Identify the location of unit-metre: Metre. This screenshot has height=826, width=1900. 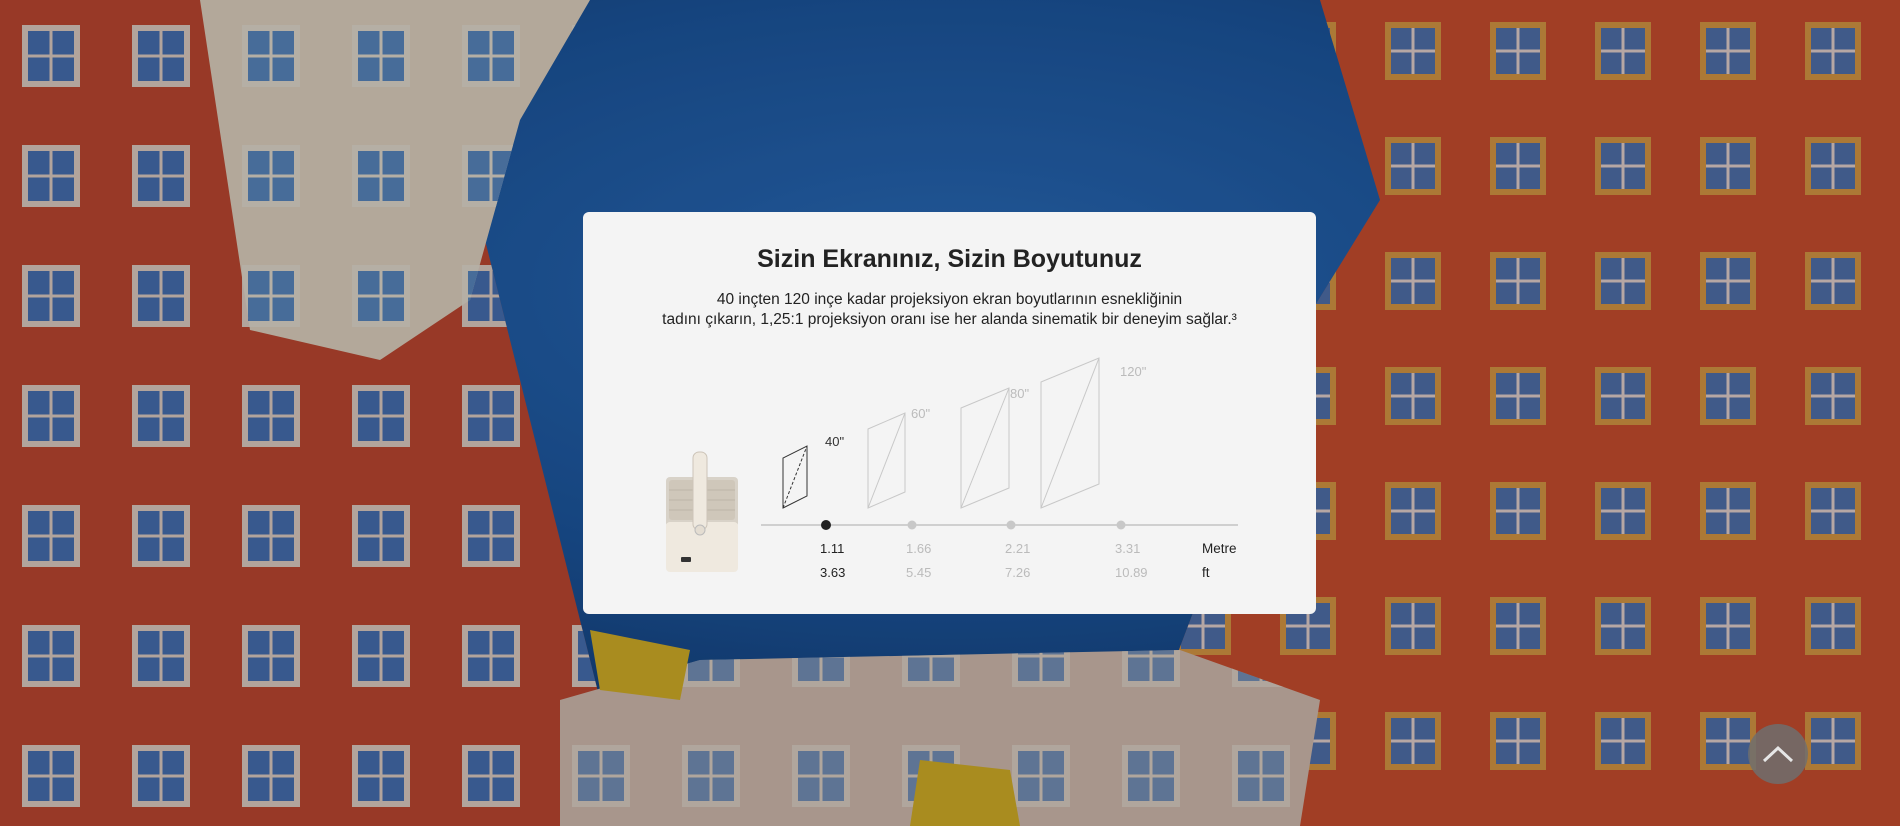
(1219, 548).